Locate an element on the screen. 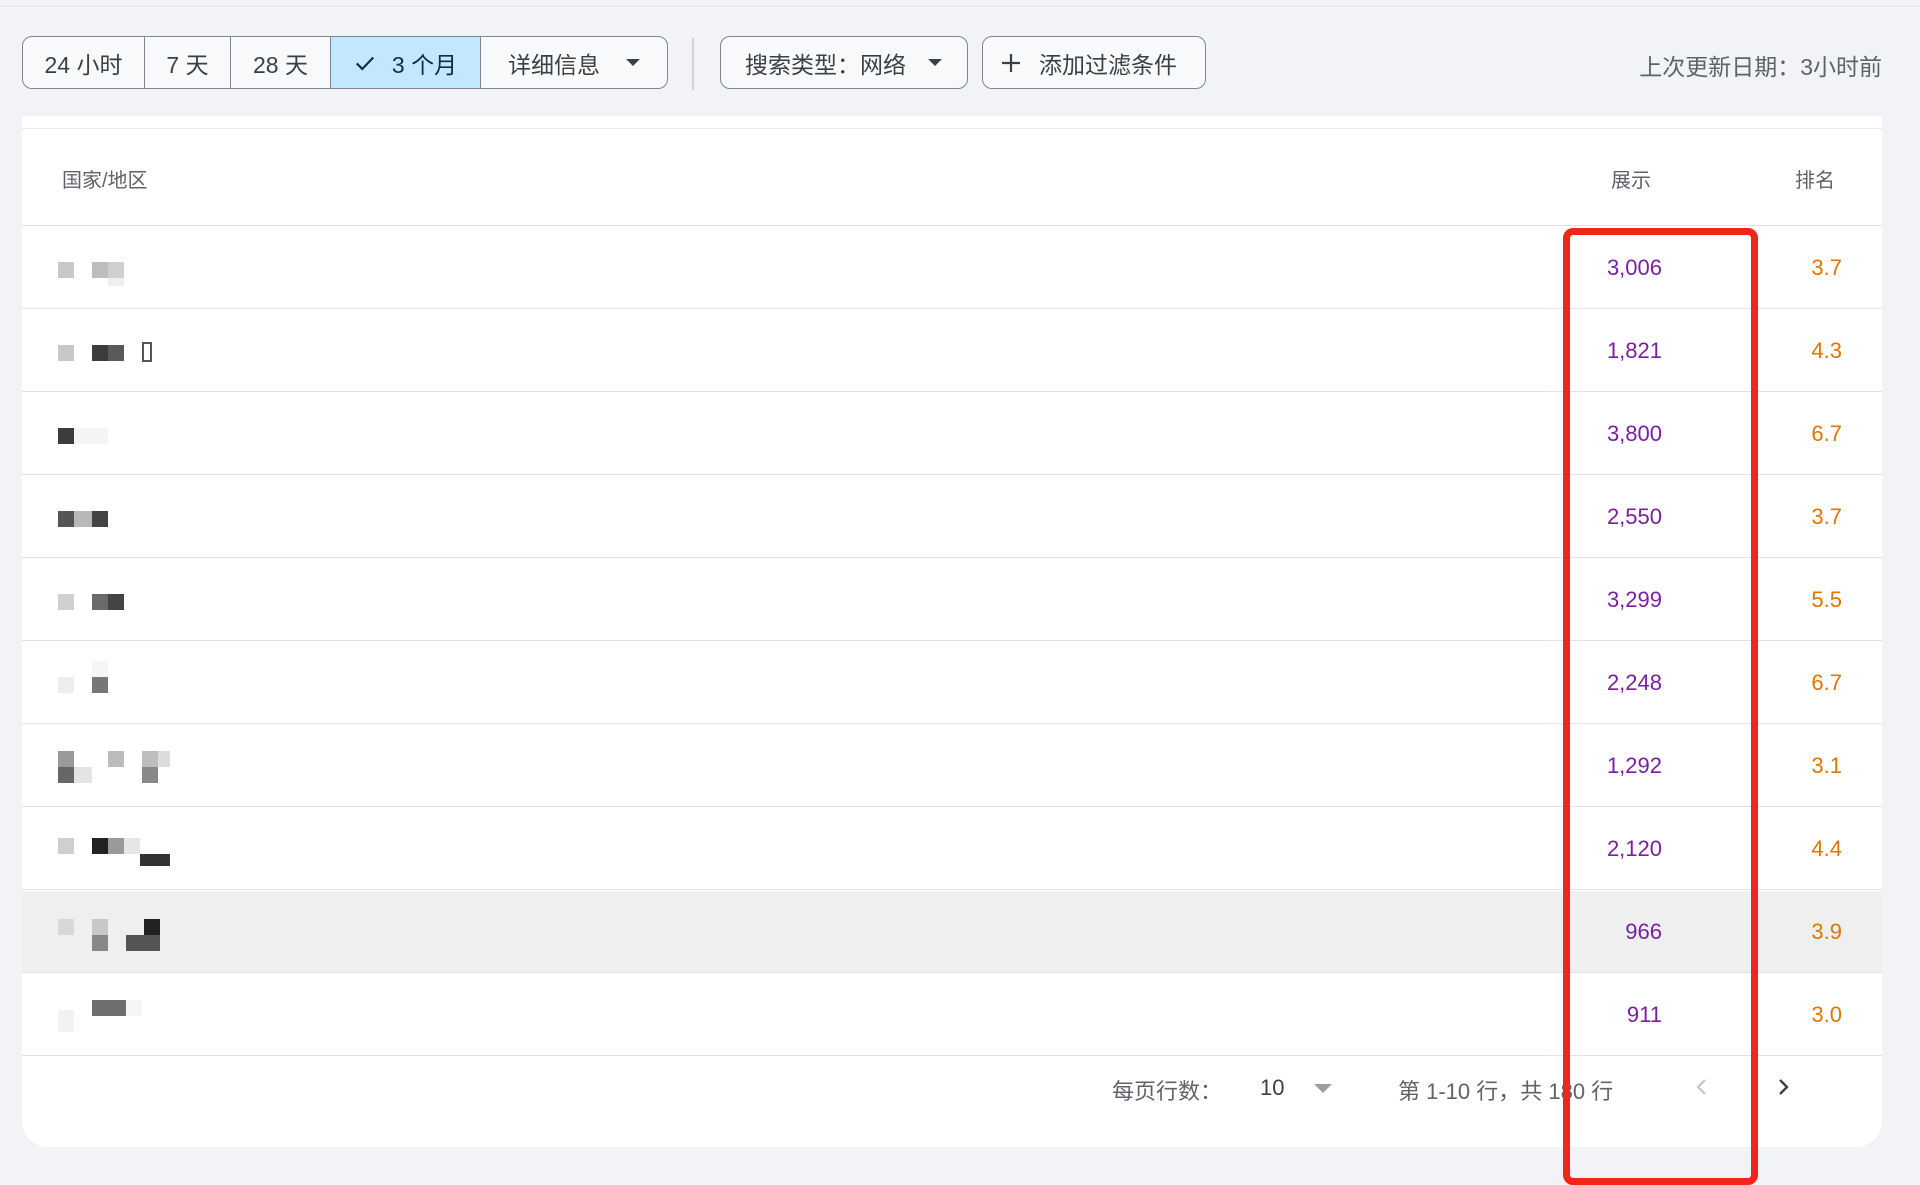  more-details-dropdown: 详细信息 is located at coordinates (574, 62).